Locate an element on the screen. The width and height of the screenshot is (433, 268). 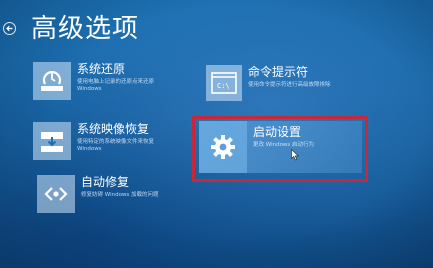
auto-repair-title: 自动修复 is located at coordinates (105, 182).